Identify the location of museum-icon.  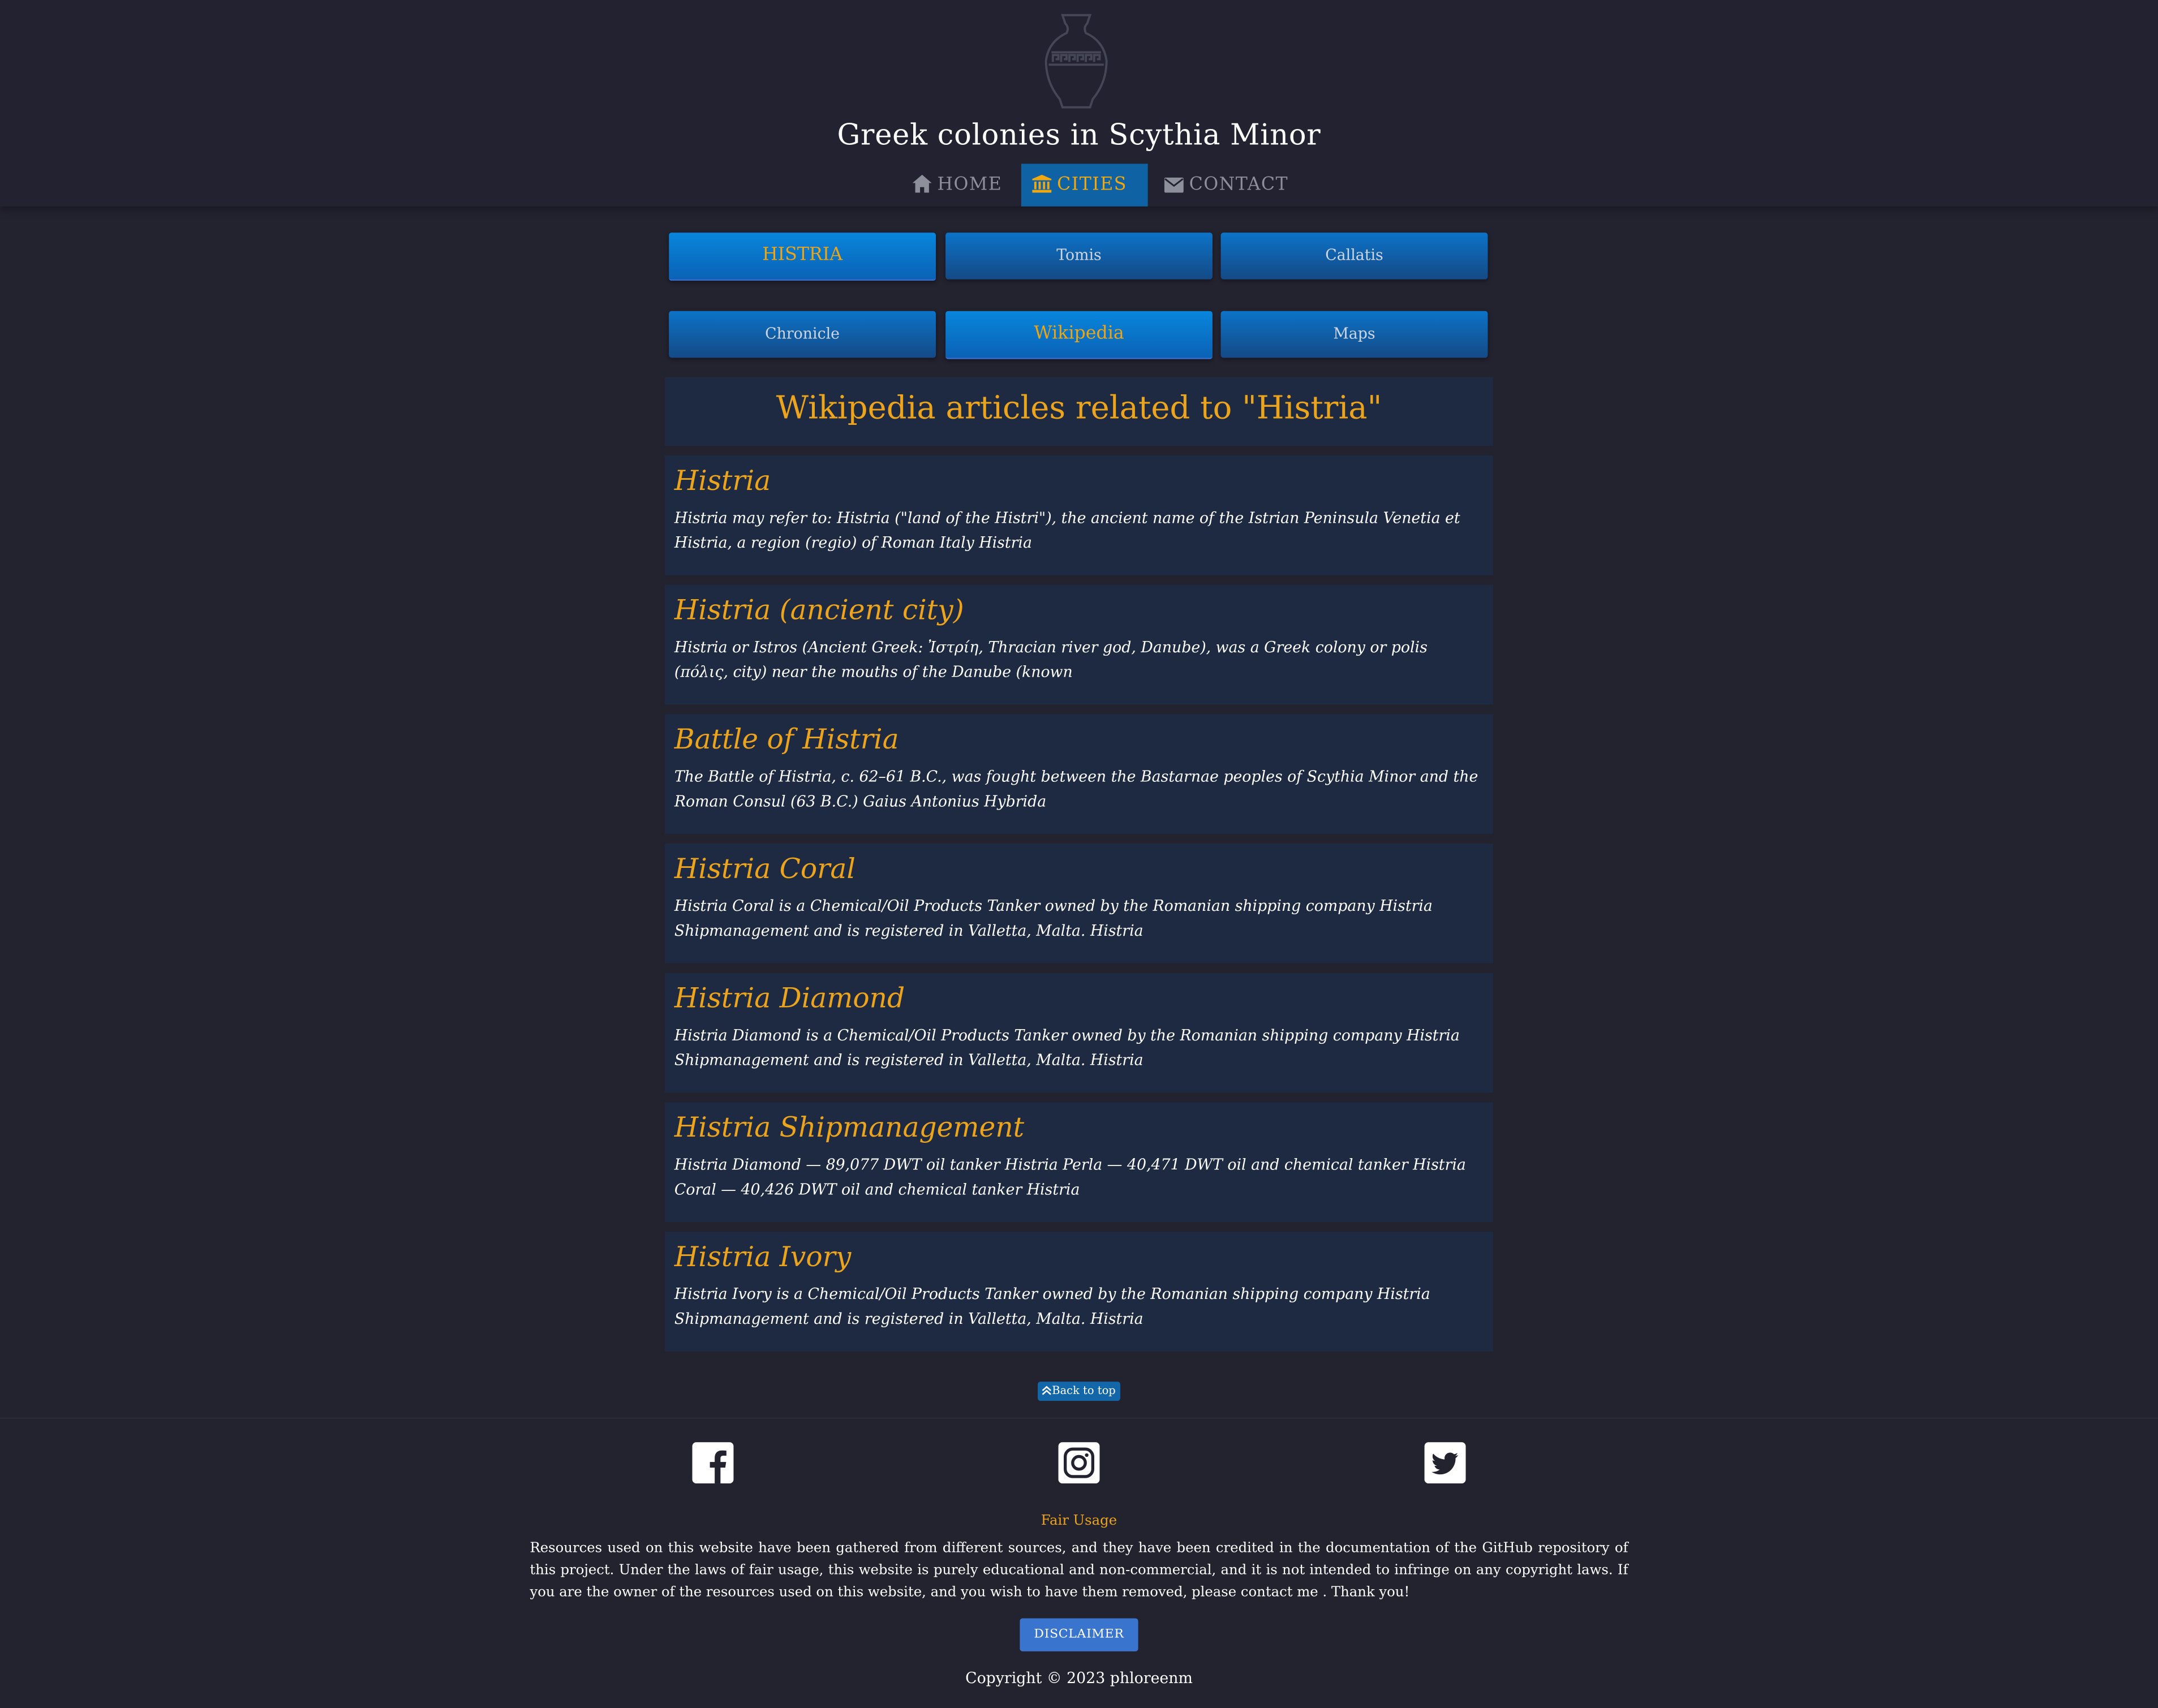
(1042, 183).